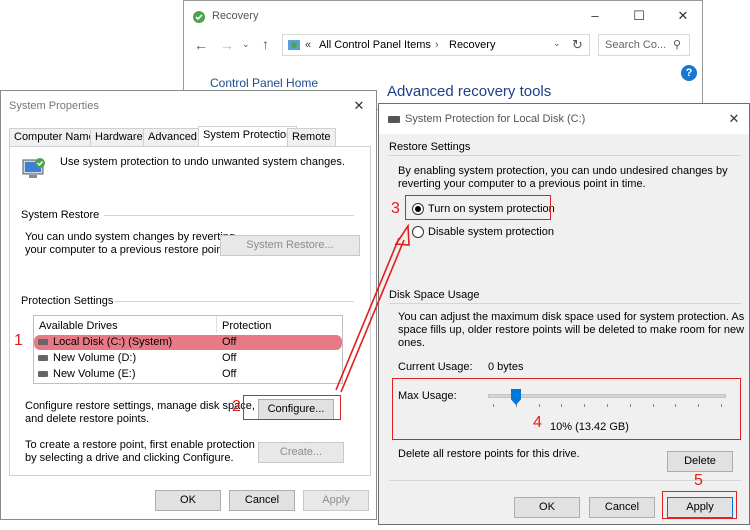 Image resolution: width=750 pixels, height=530 pixels. I want to click on arrow-line-outer, so click(372, 316).